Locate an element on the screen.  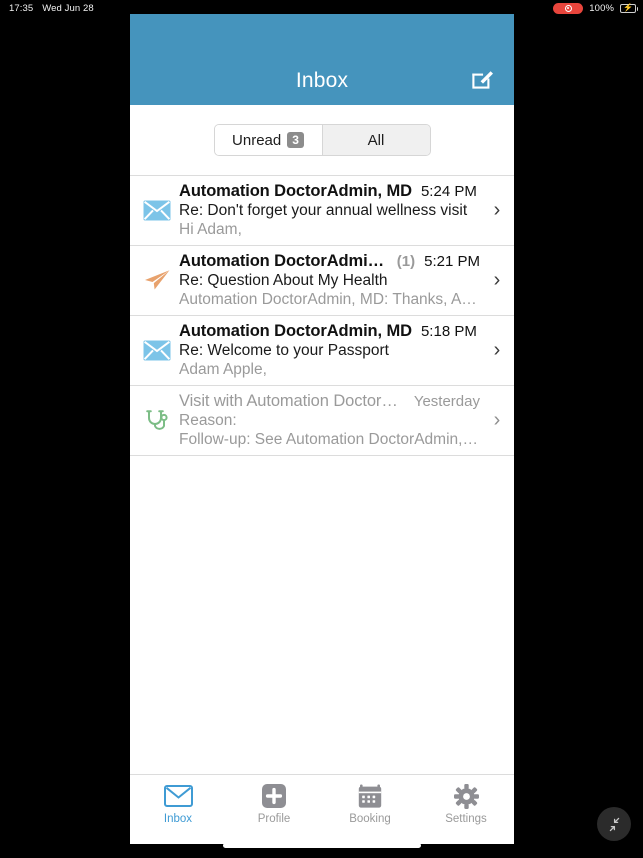
profile-plus-icon is located at coordinates (274, 796).